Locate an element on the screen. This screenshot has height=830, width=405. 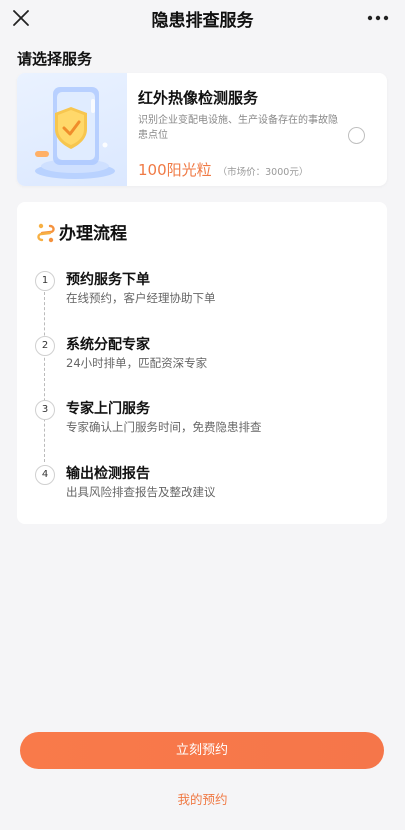
service-name: 红外热像检测服务 is located at coordinates (198, 98).